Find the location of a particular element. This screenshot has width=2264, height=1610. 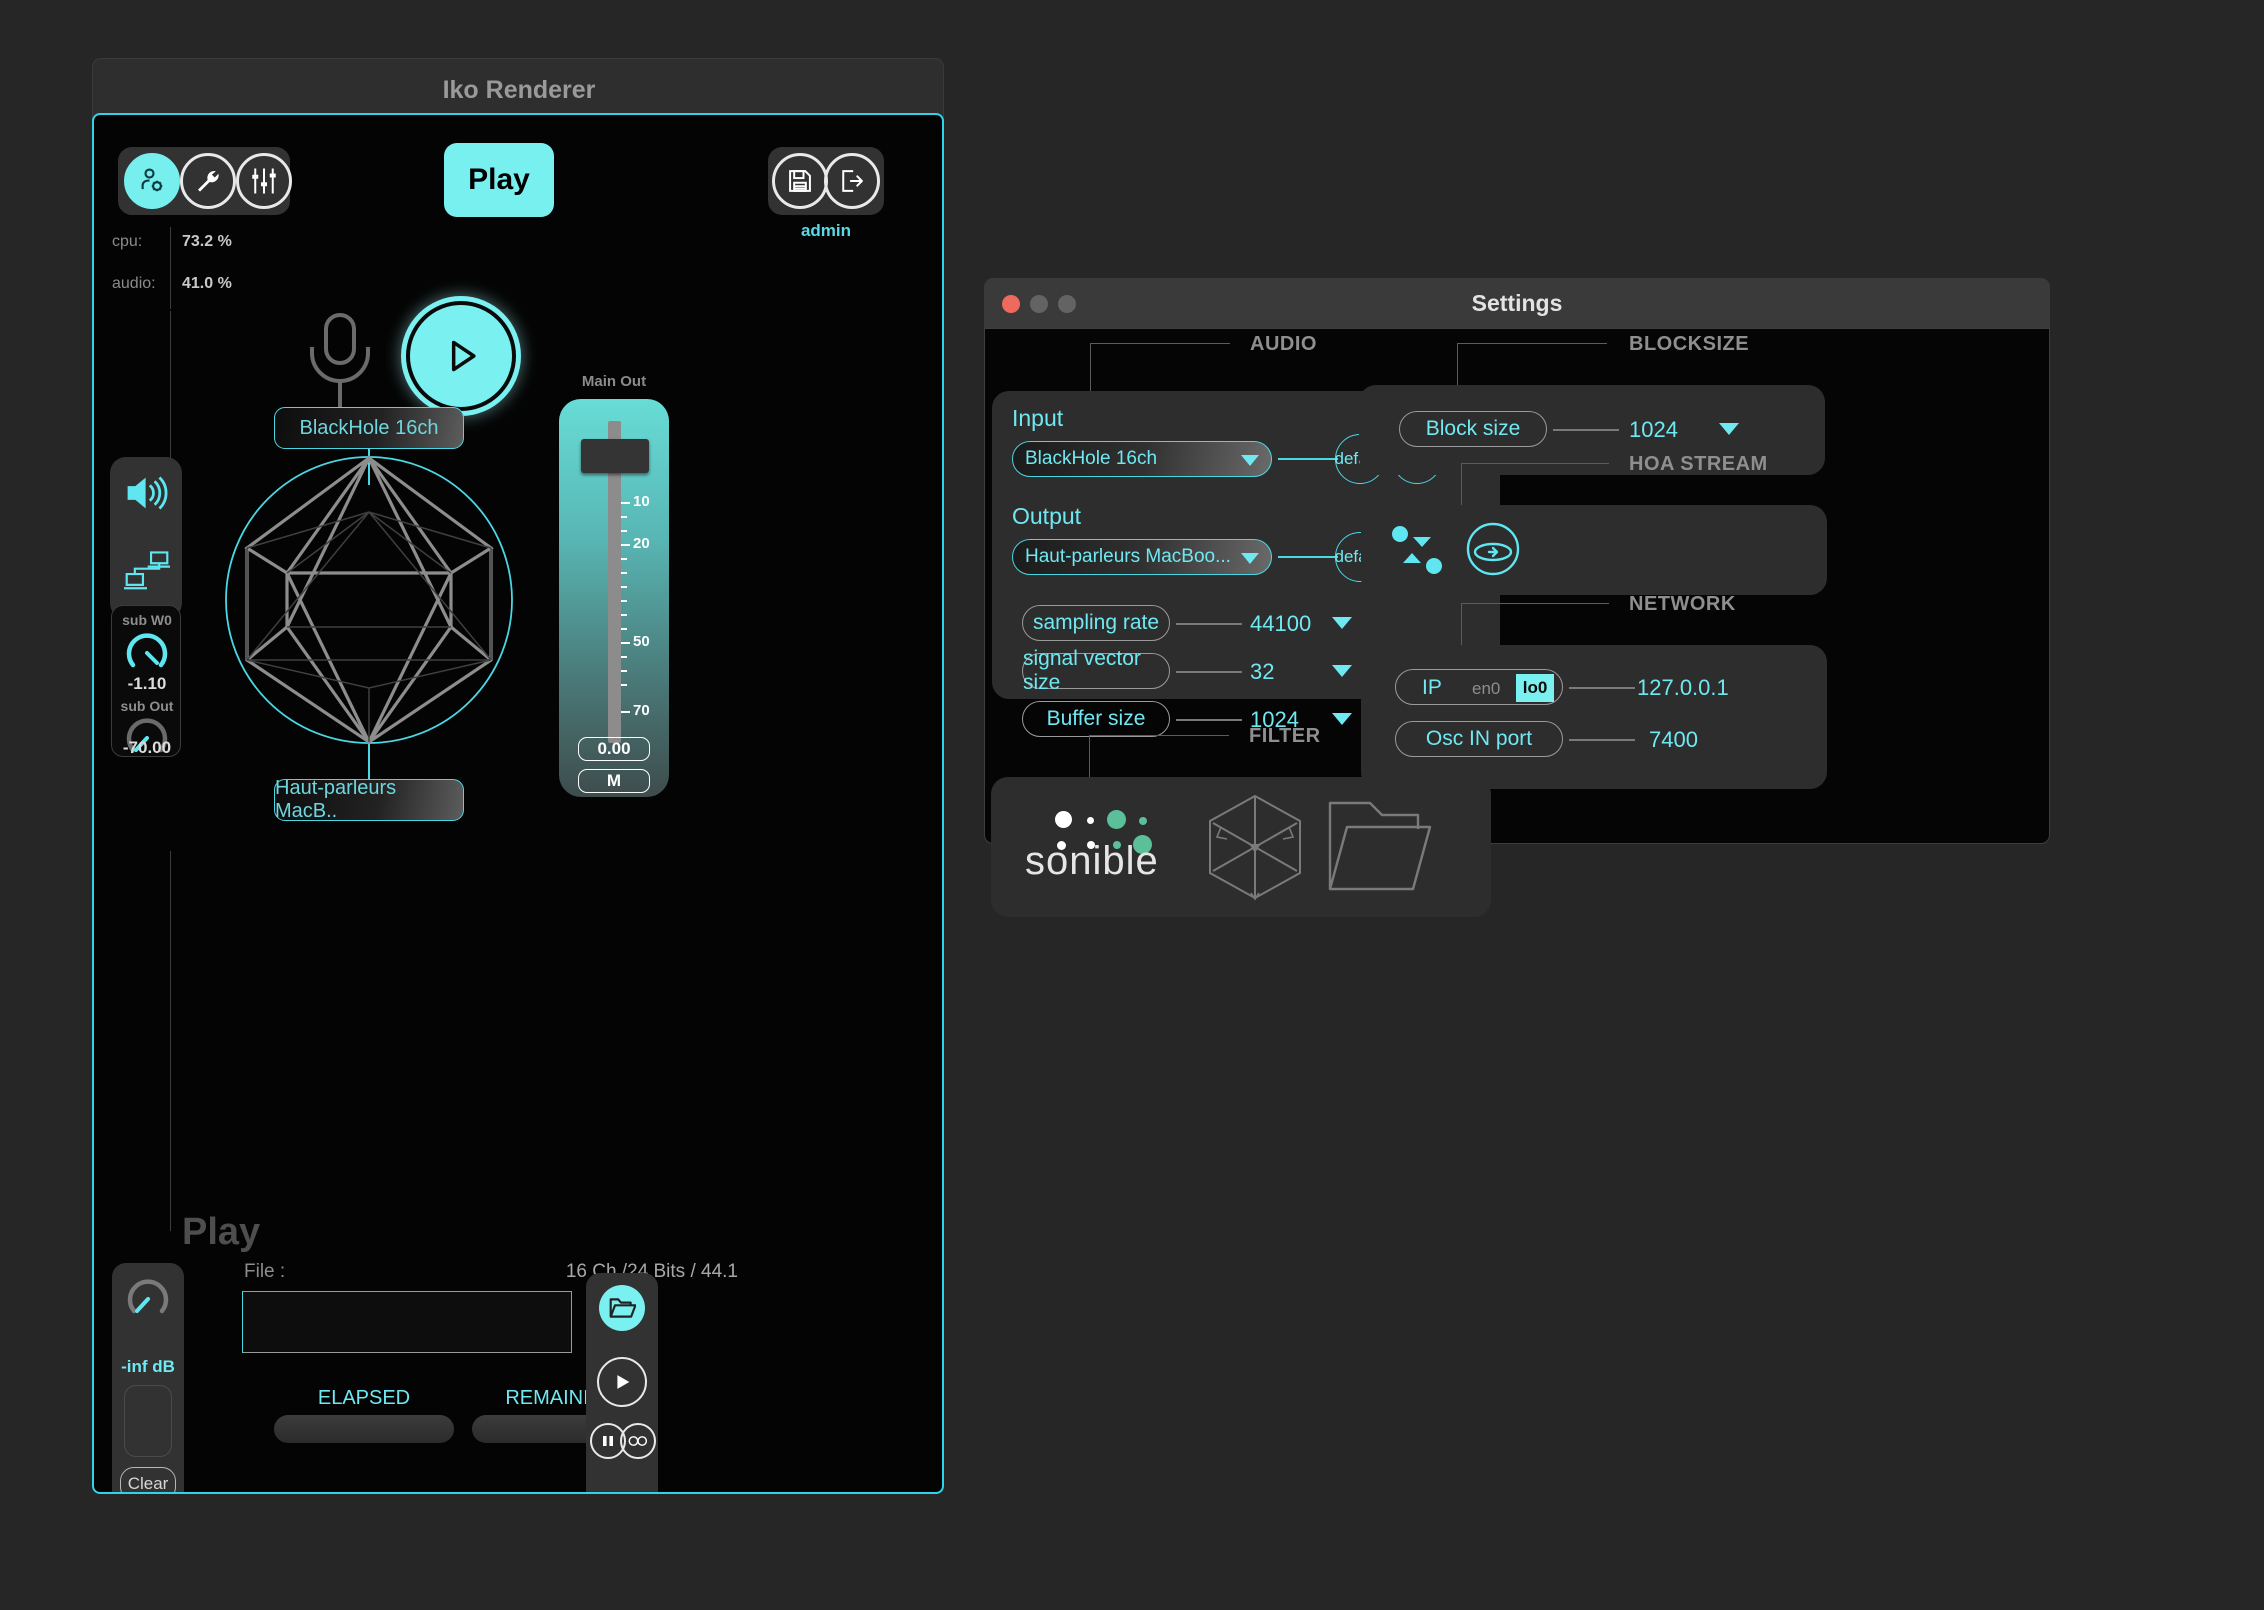

audio-leader-h is located at coordinates (1160, 343).